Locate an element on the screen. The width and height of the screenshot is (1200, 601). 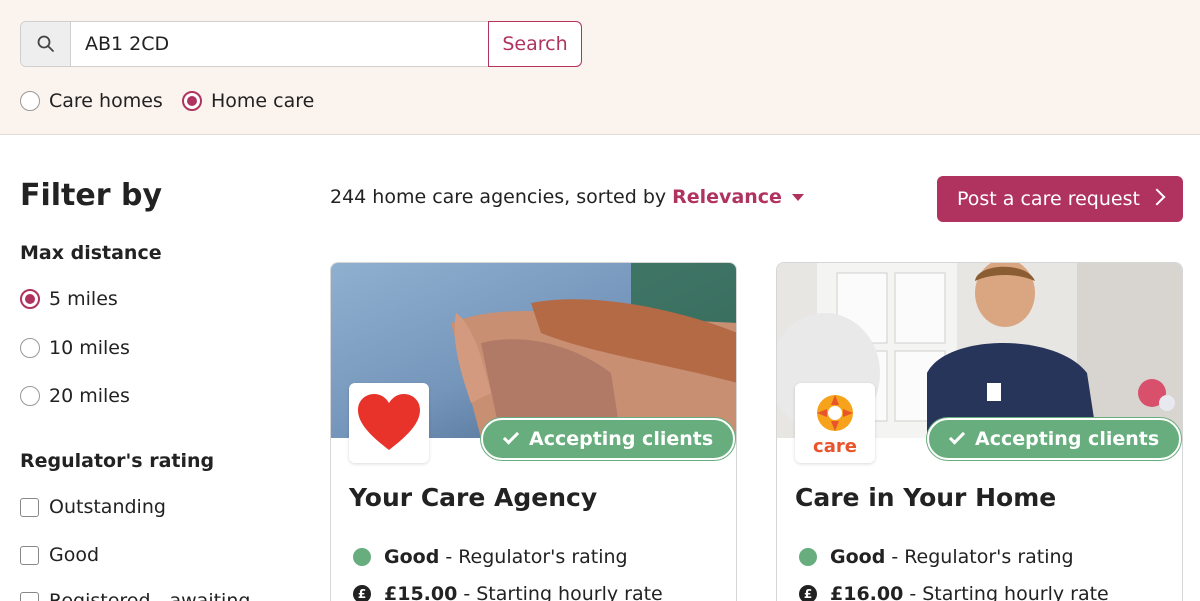
care-type-home-care: Home care is located at coordinates (248, 101).